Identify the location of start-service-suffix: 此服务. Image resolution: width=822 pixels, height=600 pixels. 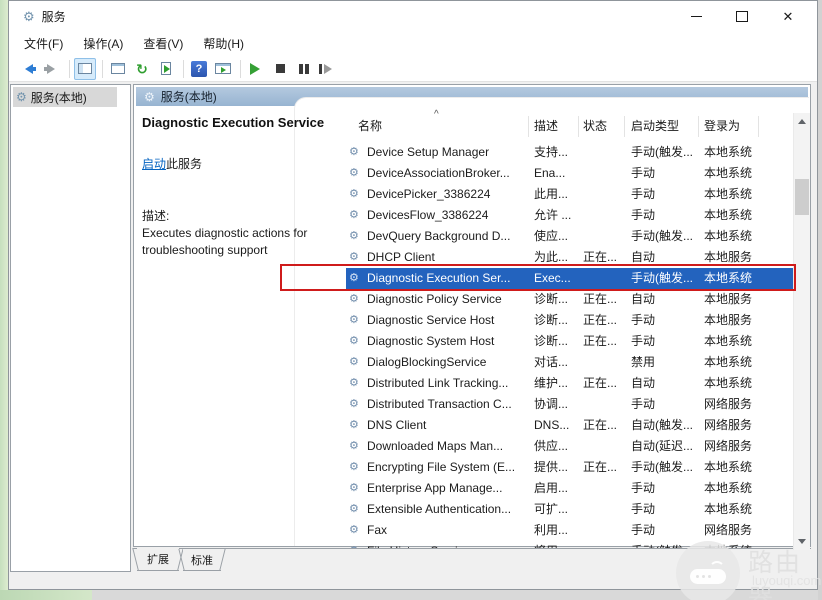
(184, 164).